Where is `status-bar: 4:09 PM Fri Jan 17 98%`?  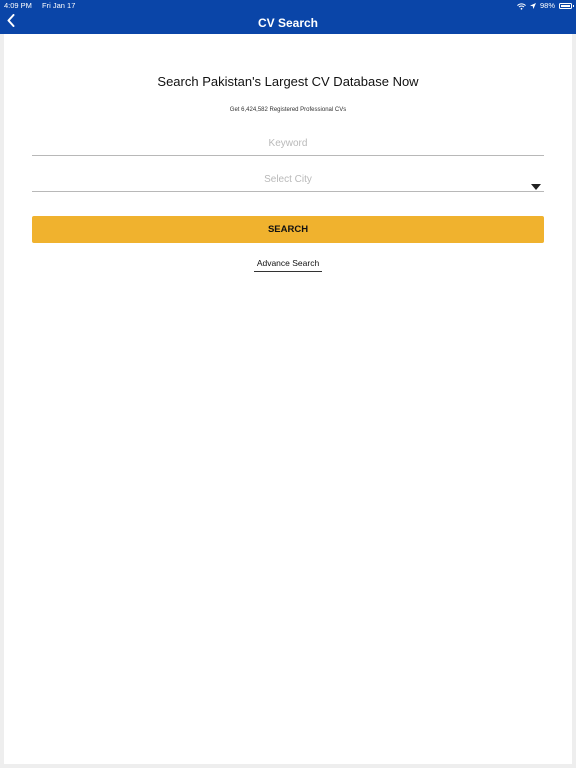
status-bar: 4:09 PM Fri Jan 17 98% is located at coordinates (288, 6).